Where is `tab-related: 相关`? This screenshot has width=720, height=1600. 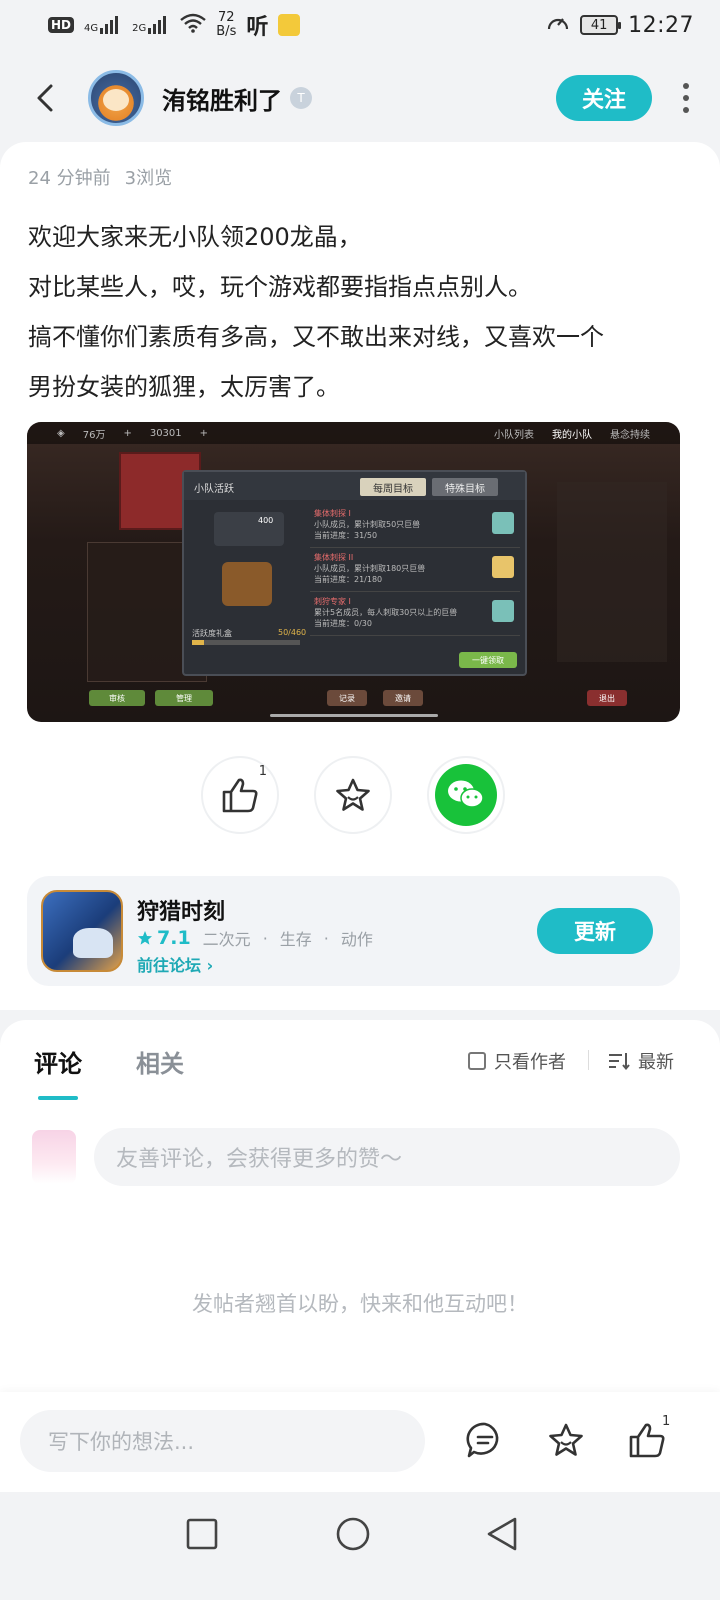 tab-related: 相关 is located at coordinates (160, 1061).